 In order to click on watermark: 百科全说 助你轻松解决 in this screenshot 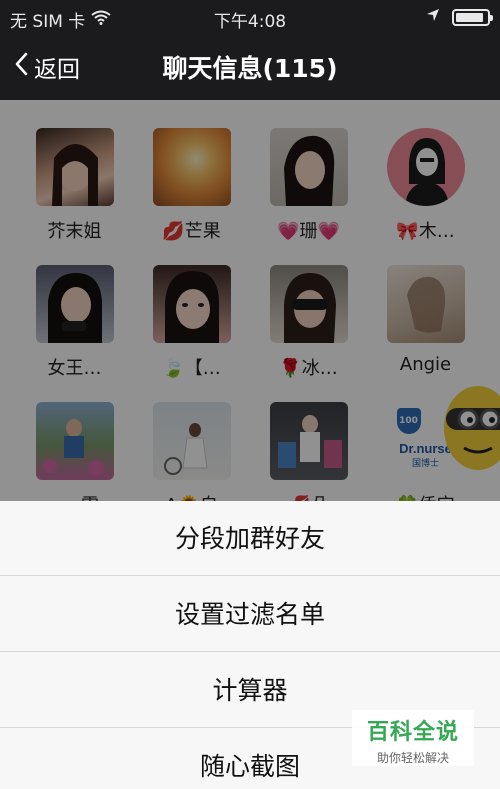, I will do `click(413, 738)`.